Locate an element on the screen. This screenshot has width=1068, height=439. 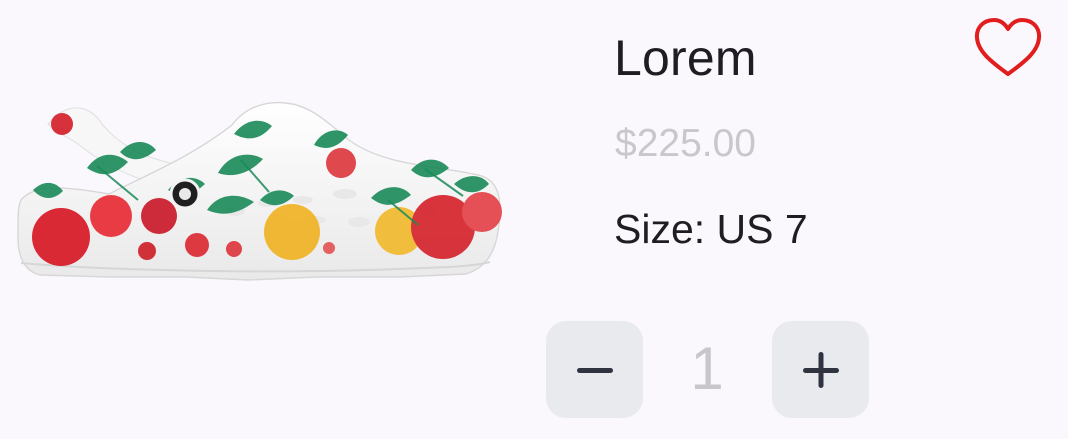
favorite-button is located at coordinates (1008, 48).